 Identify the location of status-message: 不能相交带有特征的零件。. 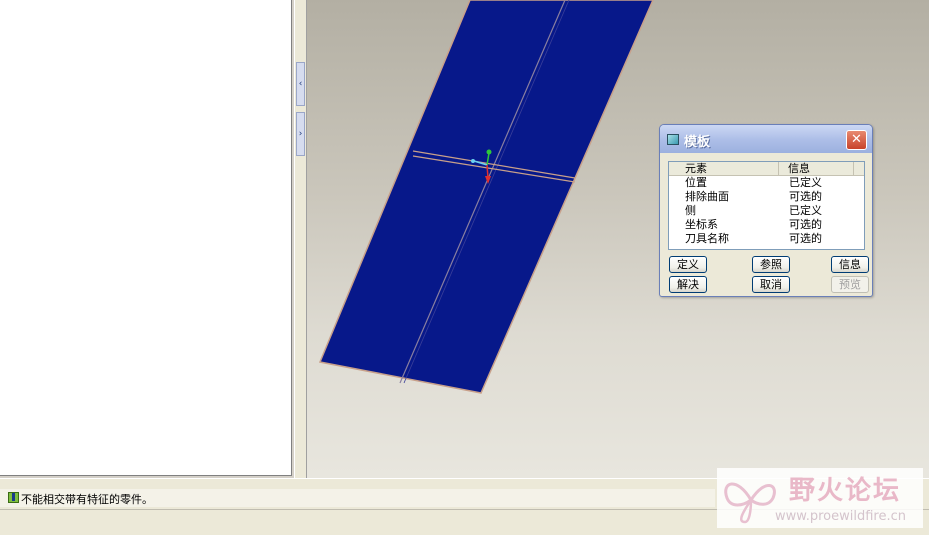
(87, 499).